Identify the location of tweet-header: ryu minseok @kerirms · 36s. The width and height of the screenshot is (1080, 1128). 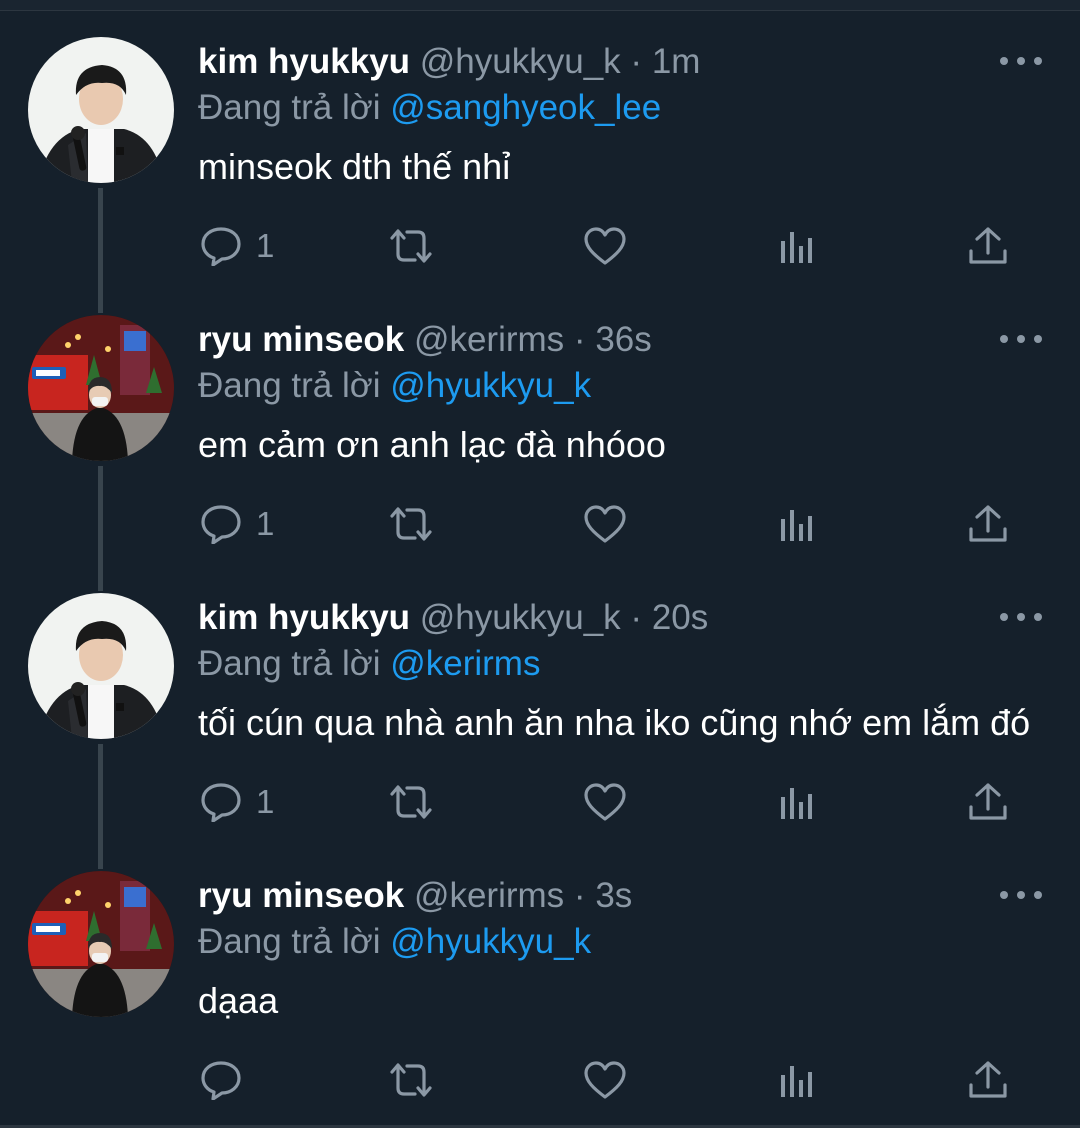
(425, 340).